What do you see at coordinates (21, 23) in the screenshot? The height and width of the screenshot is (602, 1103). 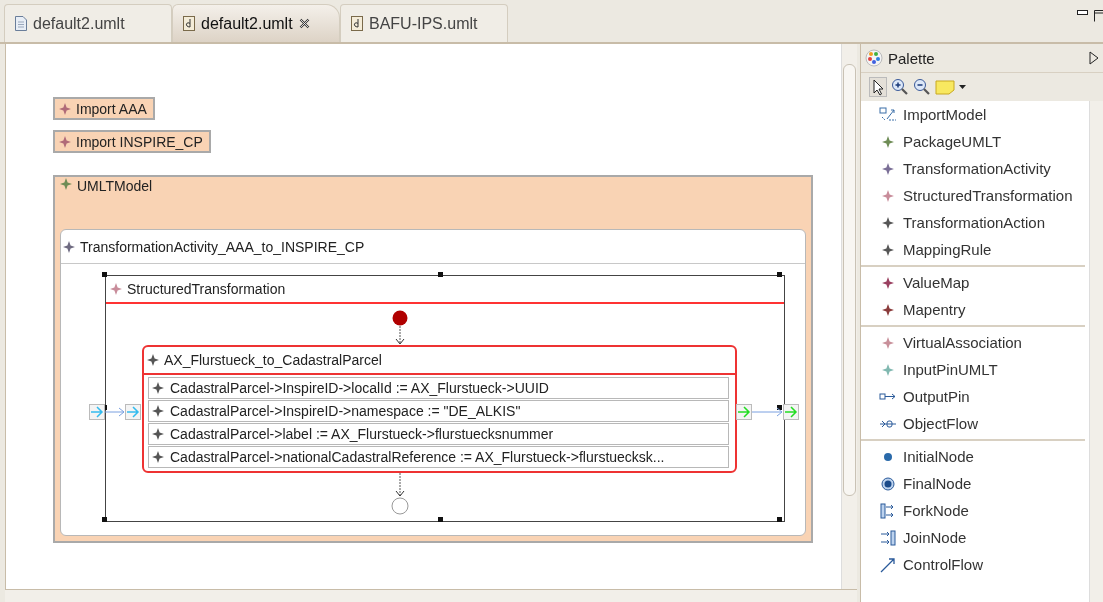 I see `file-icon` at bounding box center [21, 23].